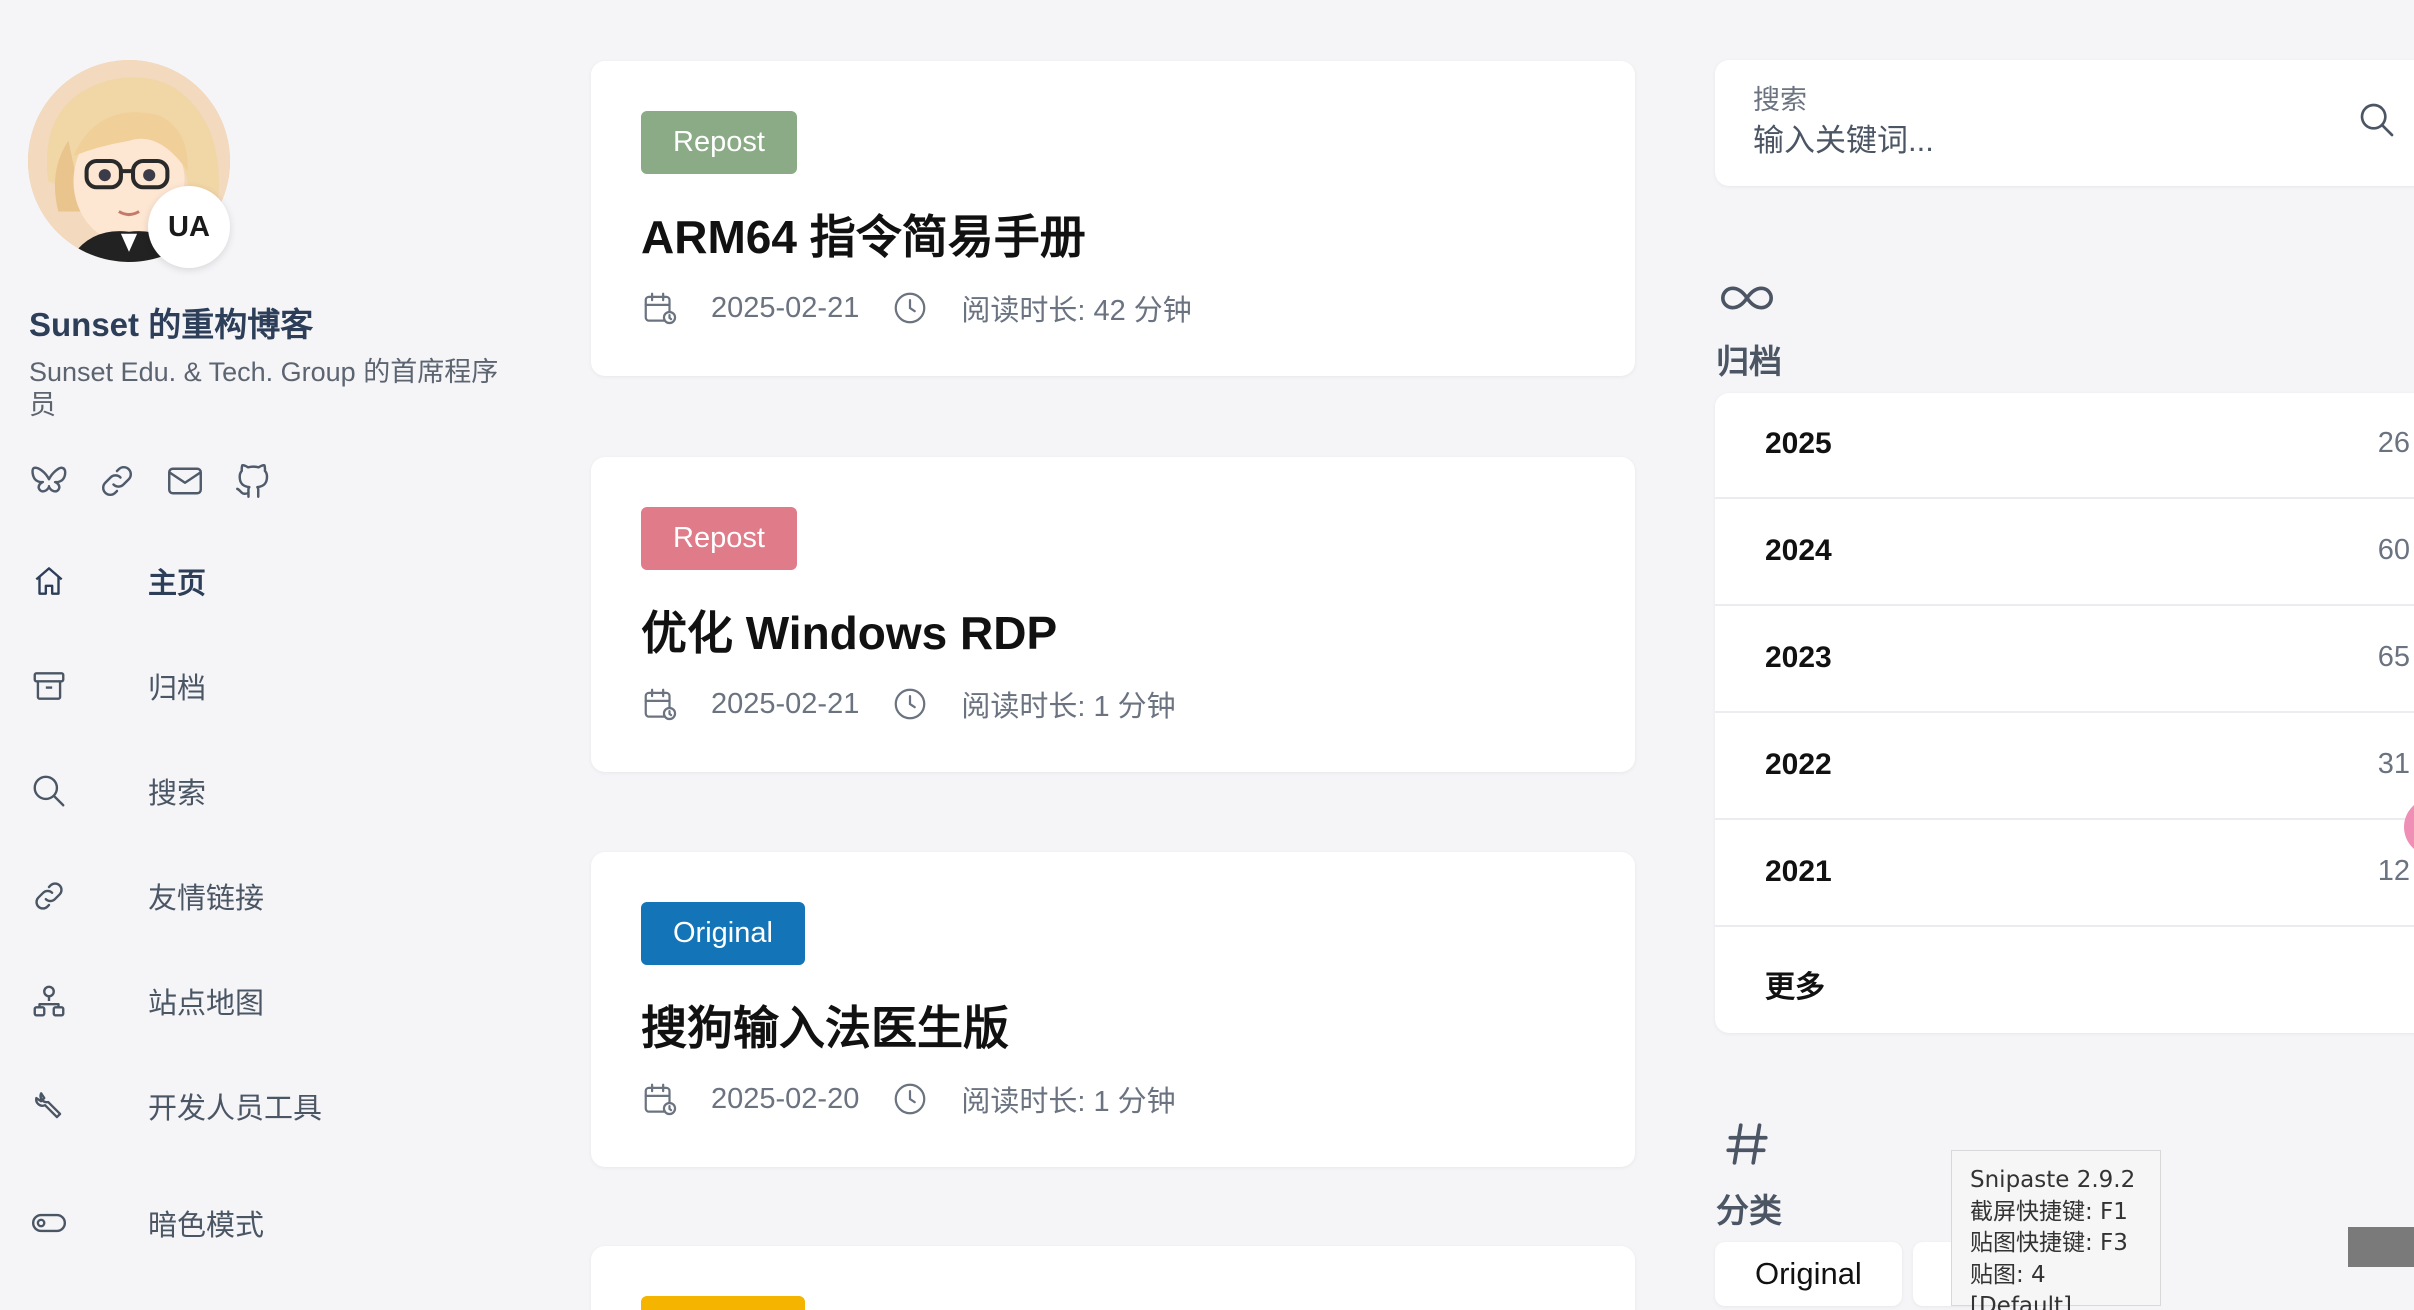 Image resolution: width=2414 pixels, height=1310 pixels. Describe the element at coordinates (1798, 657) in the screenshot. I see `archive-year: 2023` at that location.